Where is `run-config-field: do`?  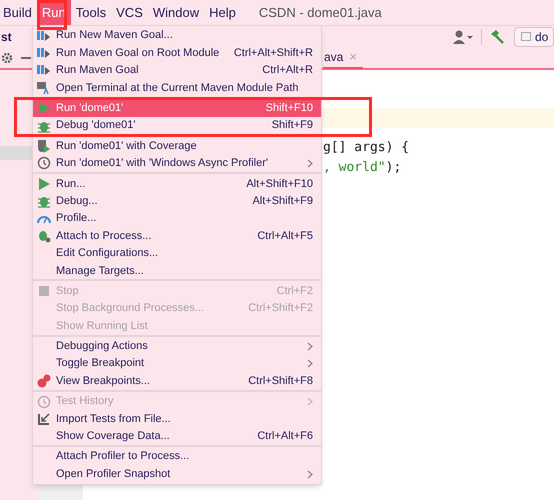 run-config-field: do is located at coordinates (534, 36).